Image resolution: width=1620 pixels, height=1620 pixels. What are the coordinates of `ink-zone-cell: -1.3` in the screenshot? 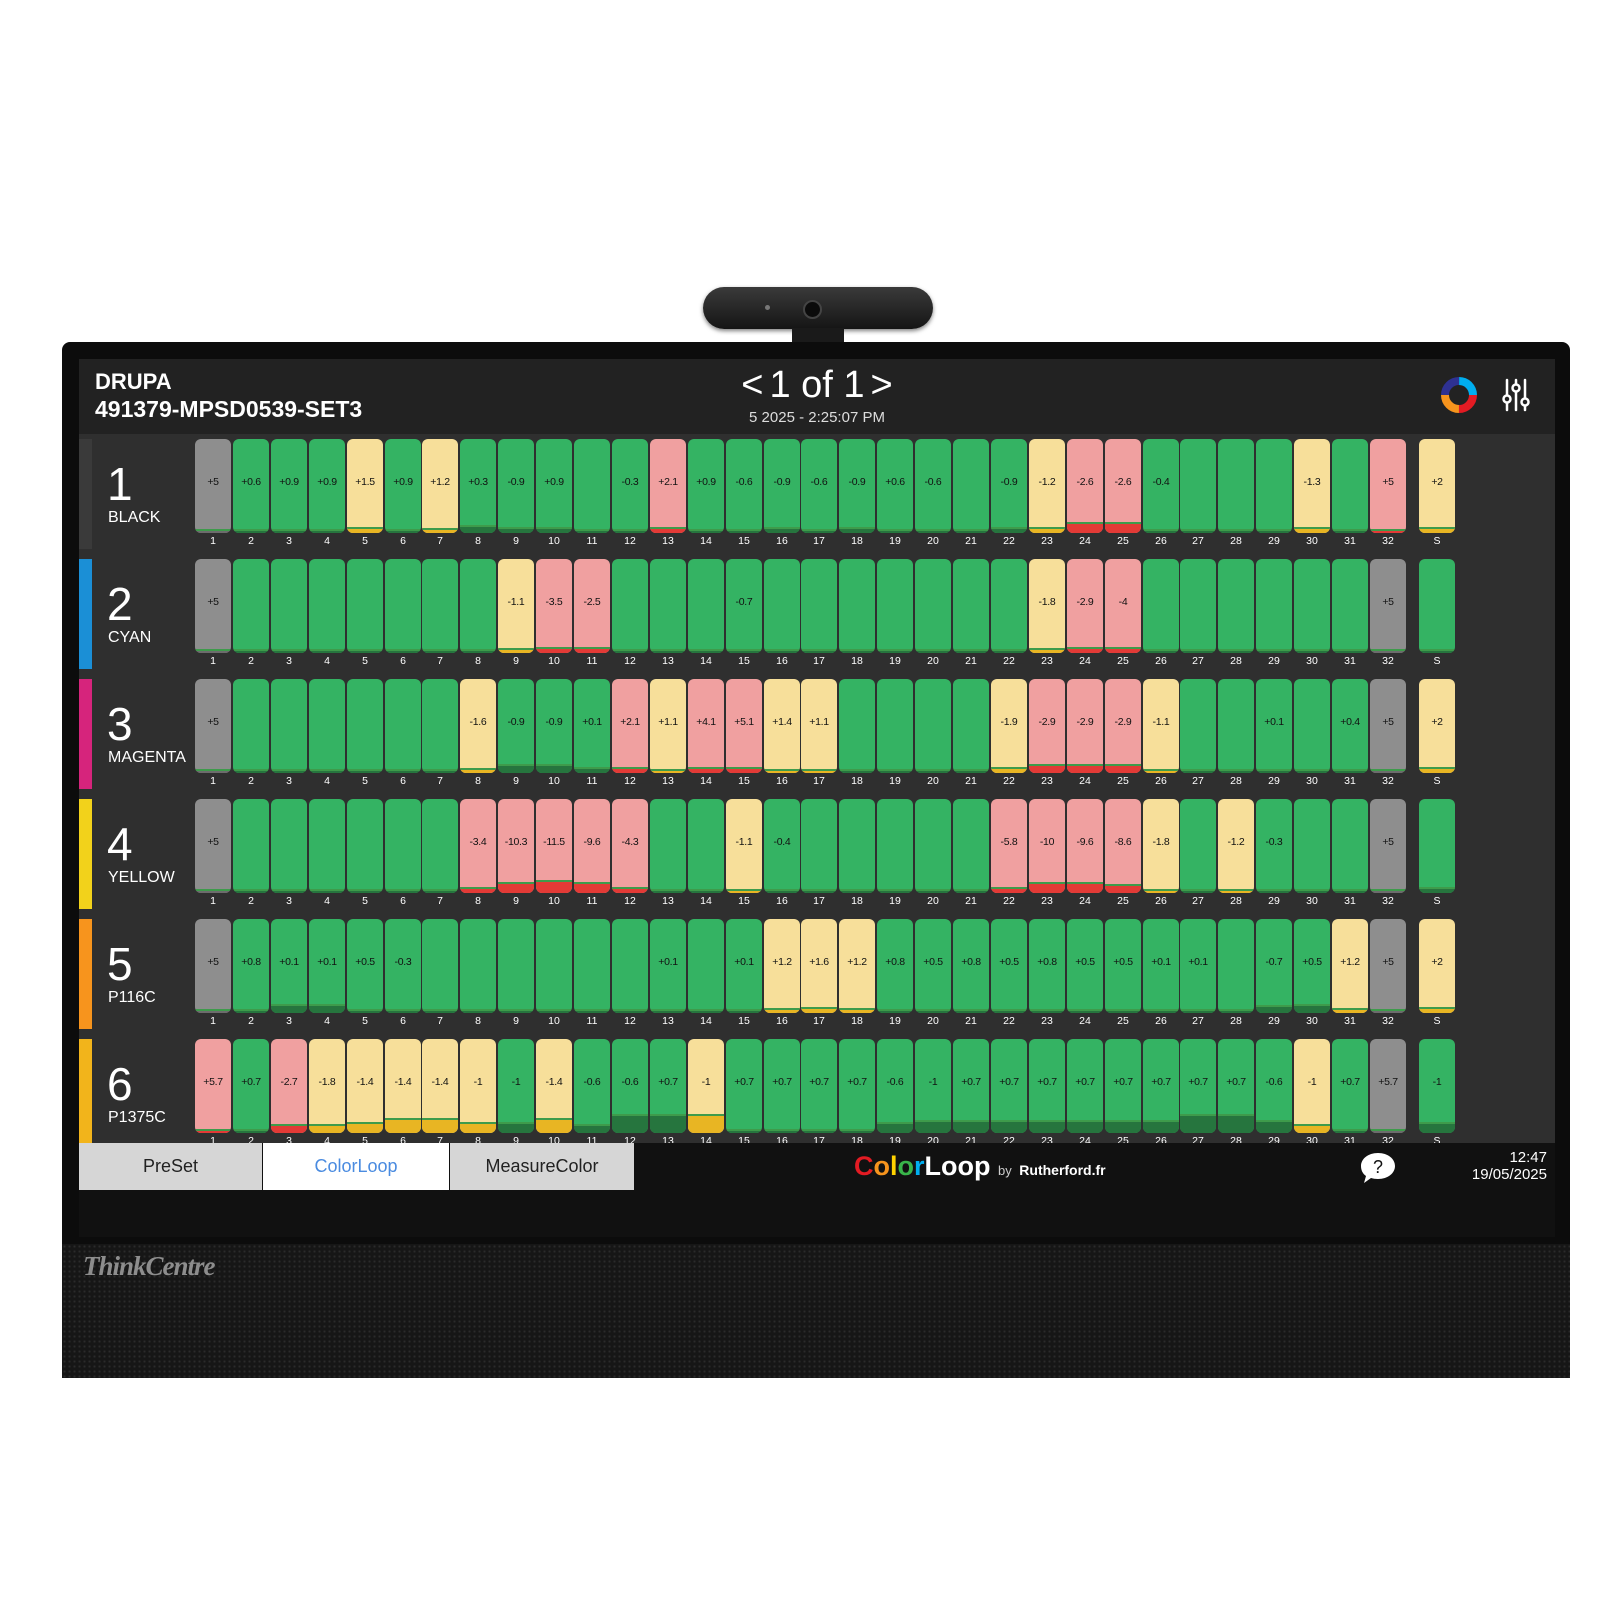 It's located at (1312, 486).